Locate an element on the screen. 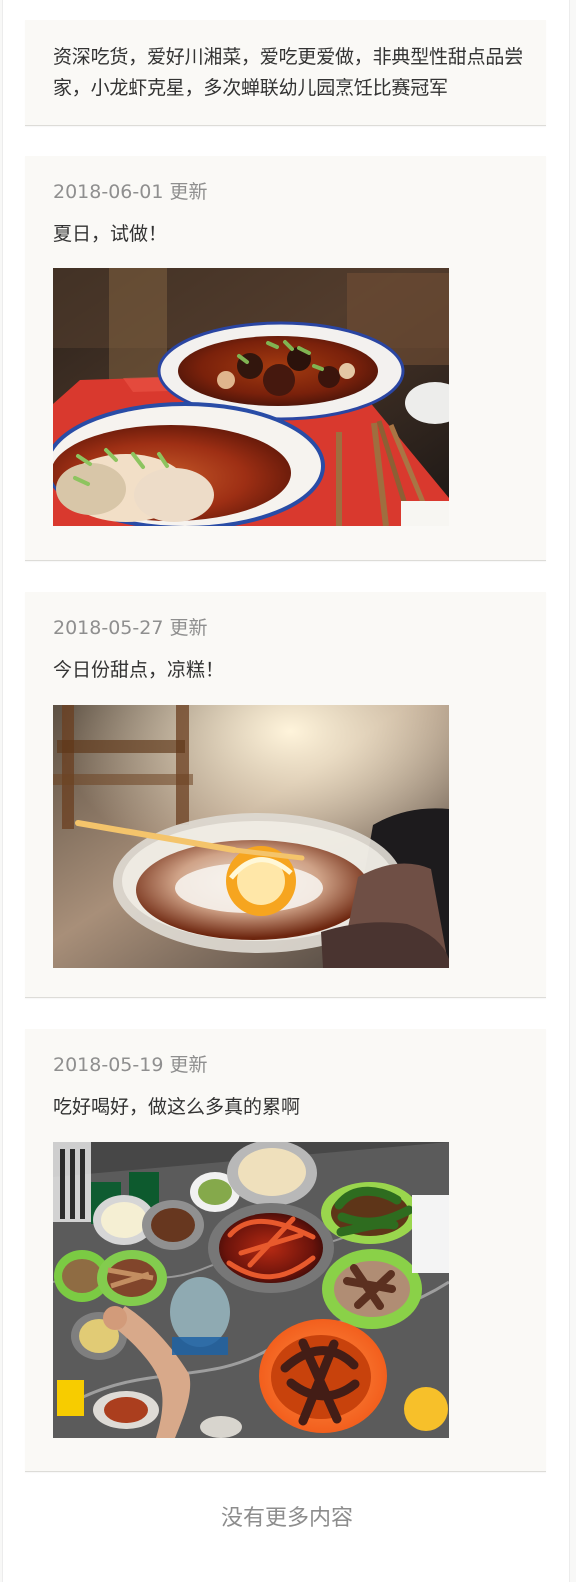 This screenshot has width=576, height=1582. post-text: 今日份甜点，凉糕！ is located at coordinates (139, 670).